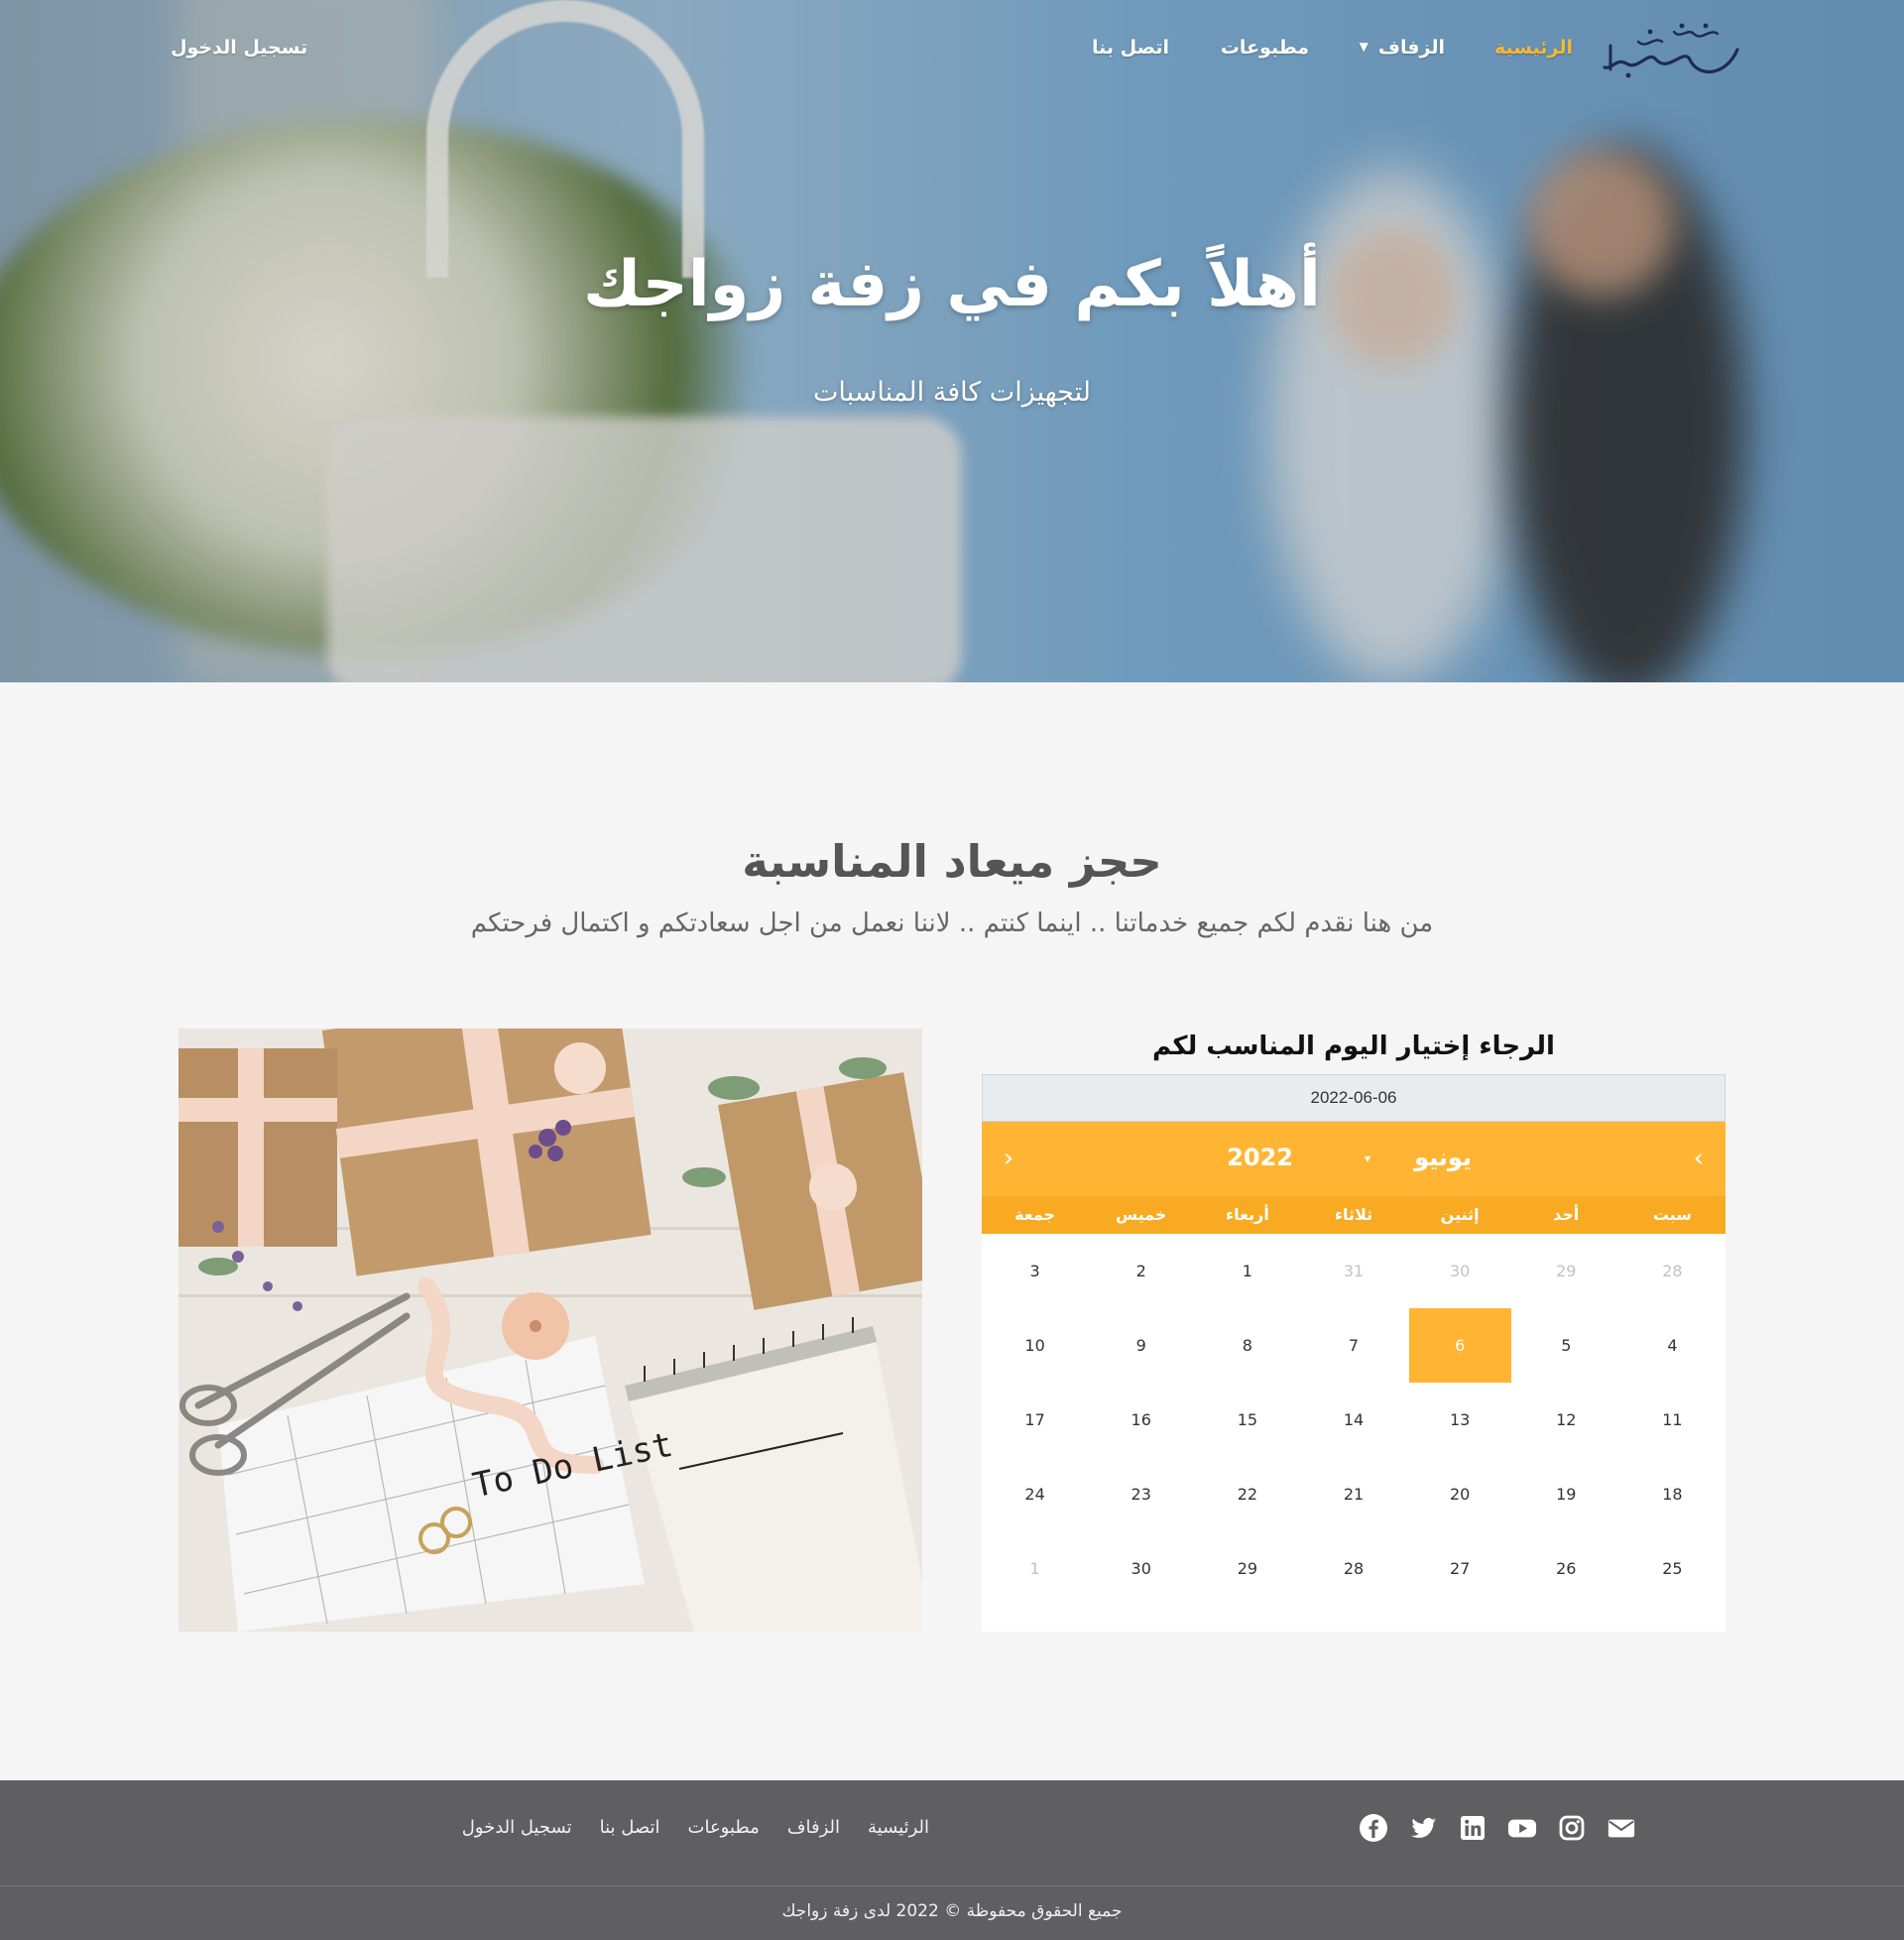 The width and height of the screenshot is (1904, 1940). I want to click on calendar-day: 14, so click(1353, 1420).